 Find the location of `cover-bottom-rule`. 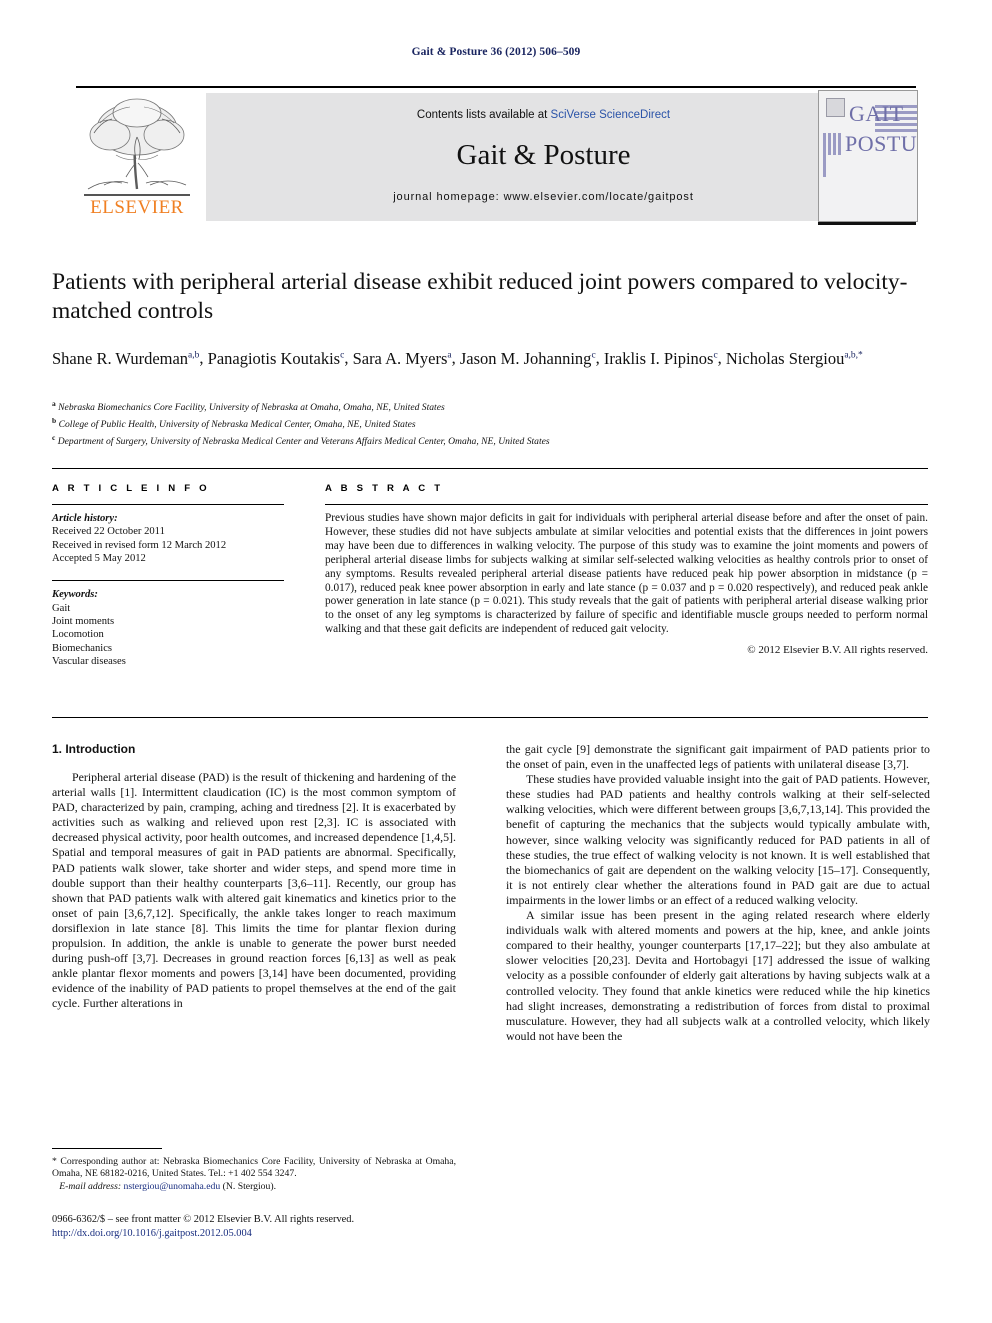

cover-bottom-rule is located at coordinates (867, 223).